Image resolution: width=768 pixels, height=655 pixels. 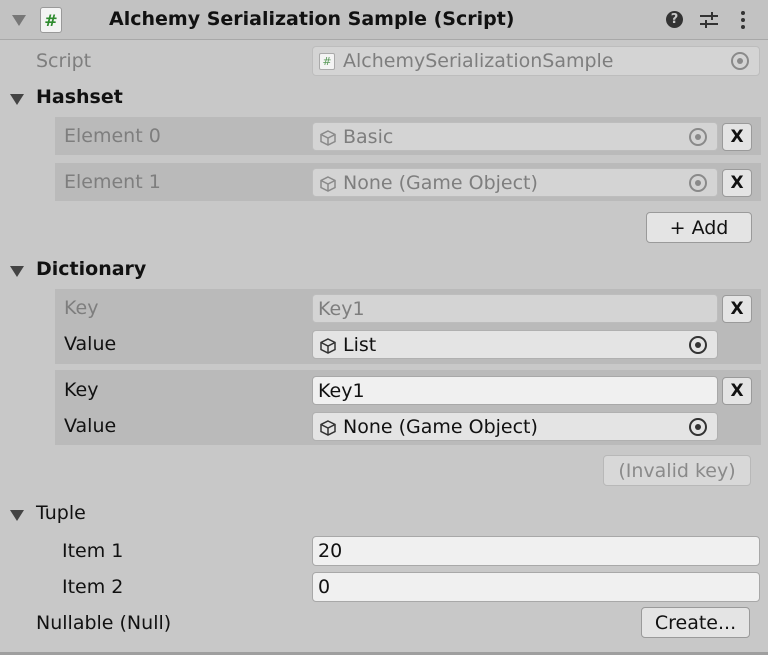 What do you see at coordinates (674, 19) in the screenshot?
I see `help-icon: ?` at bounding box center [674, 19].